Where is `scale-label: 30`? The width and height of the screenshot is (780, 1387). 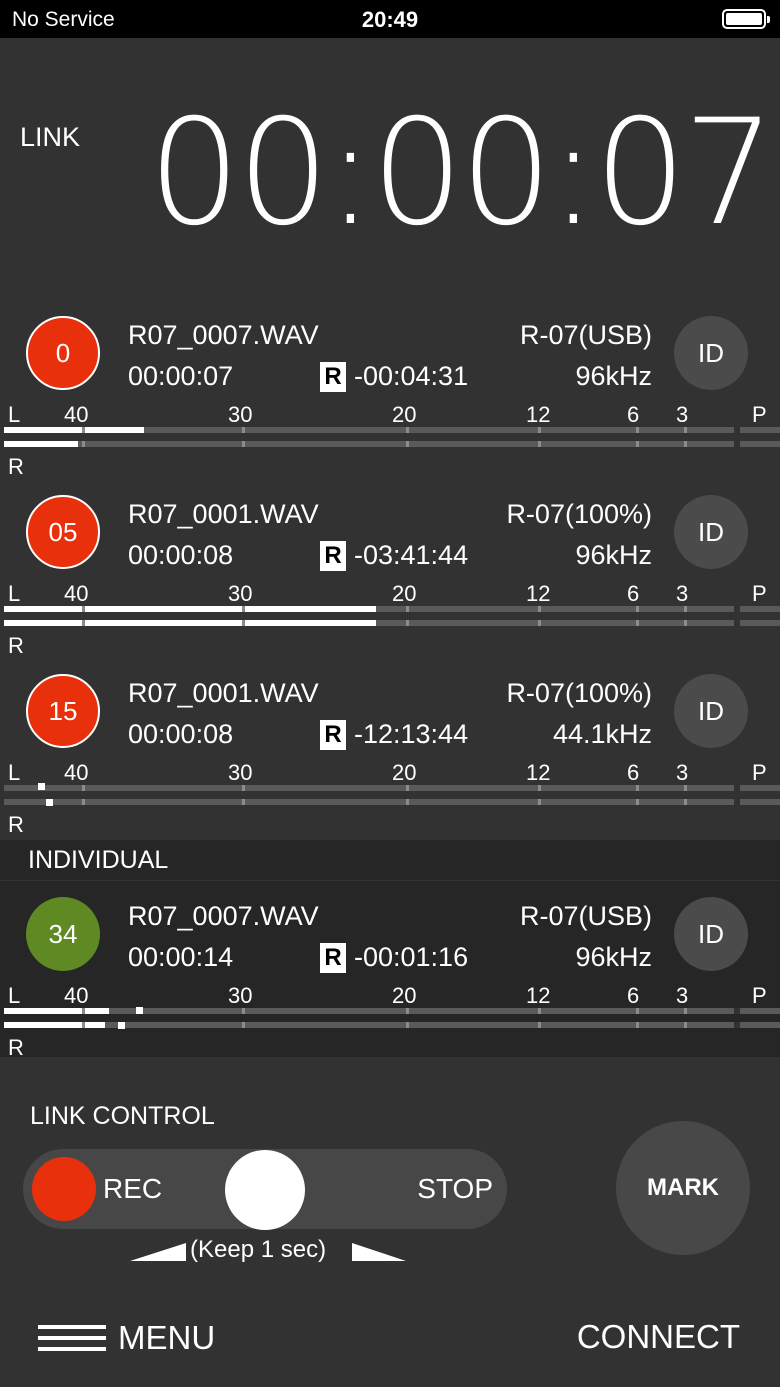
scale-label: 30 is located at coordinates (240, 995).